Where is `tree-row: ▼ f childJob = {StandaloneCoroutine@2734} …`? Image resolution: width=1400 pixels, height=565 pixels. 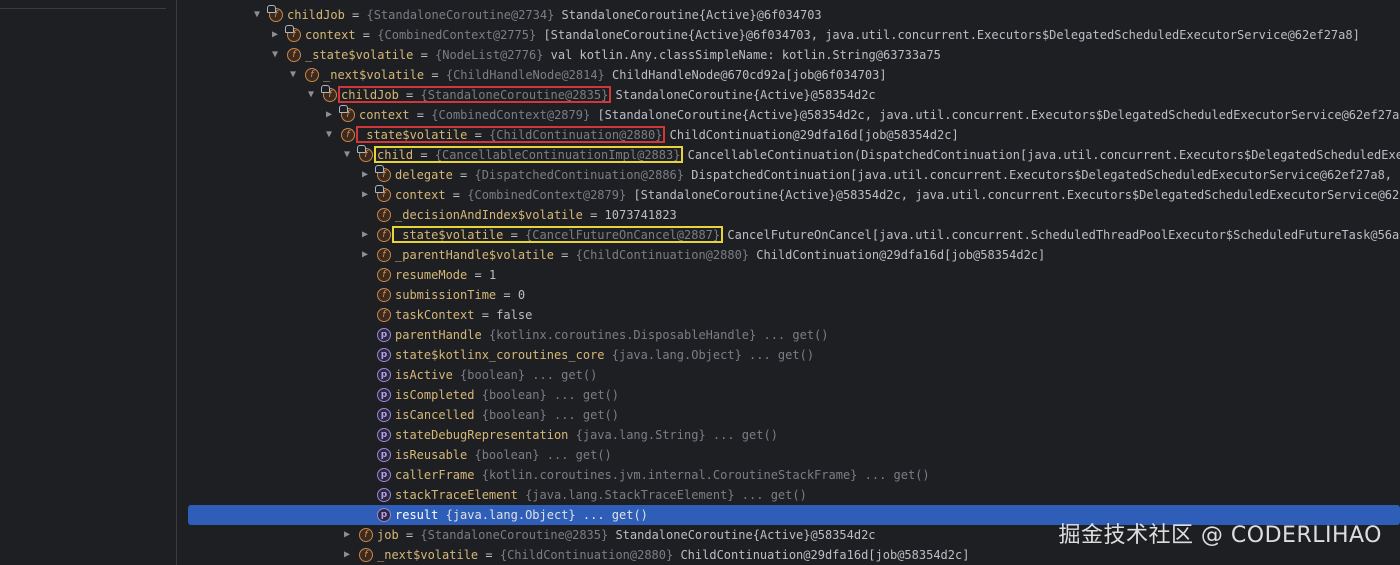 tree-row: ▼ f childJob = {StandaloneCoroutine@2734} … is located at coordinates (788, 15).